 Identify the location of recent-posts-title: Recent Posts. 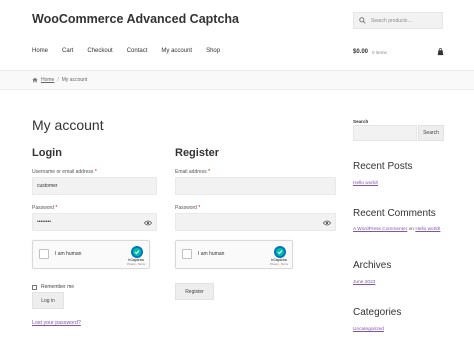
(383, 166).